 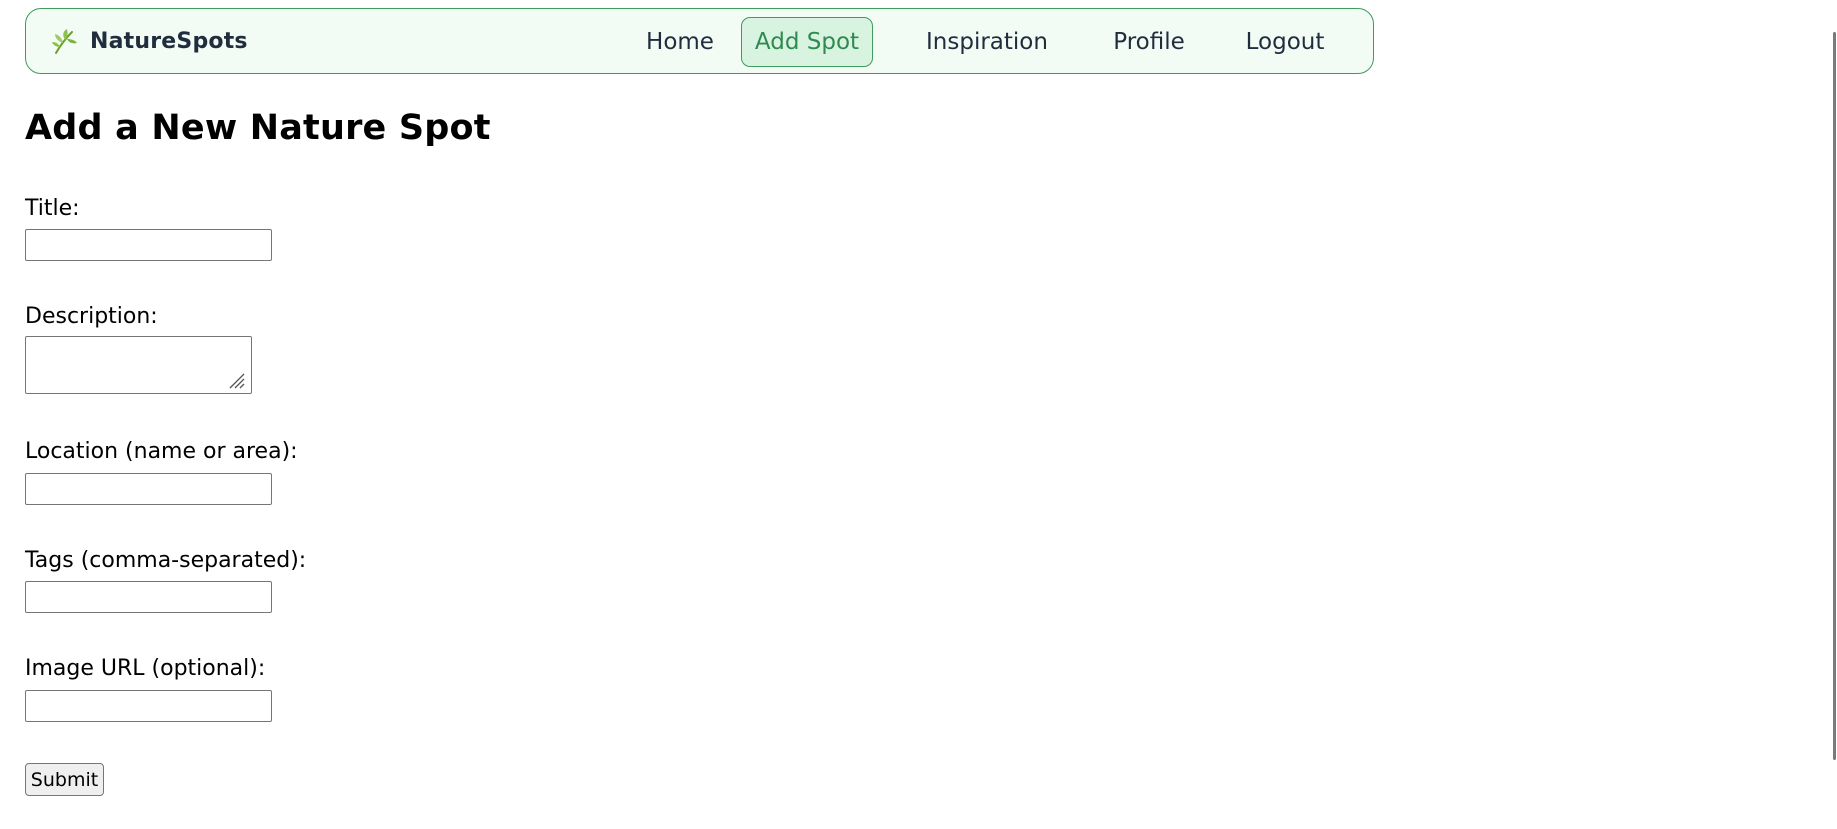 What do you see at coordinates (138, 365) in the screenshot?
I see `description-textarea` at bounding box center [138, 365].